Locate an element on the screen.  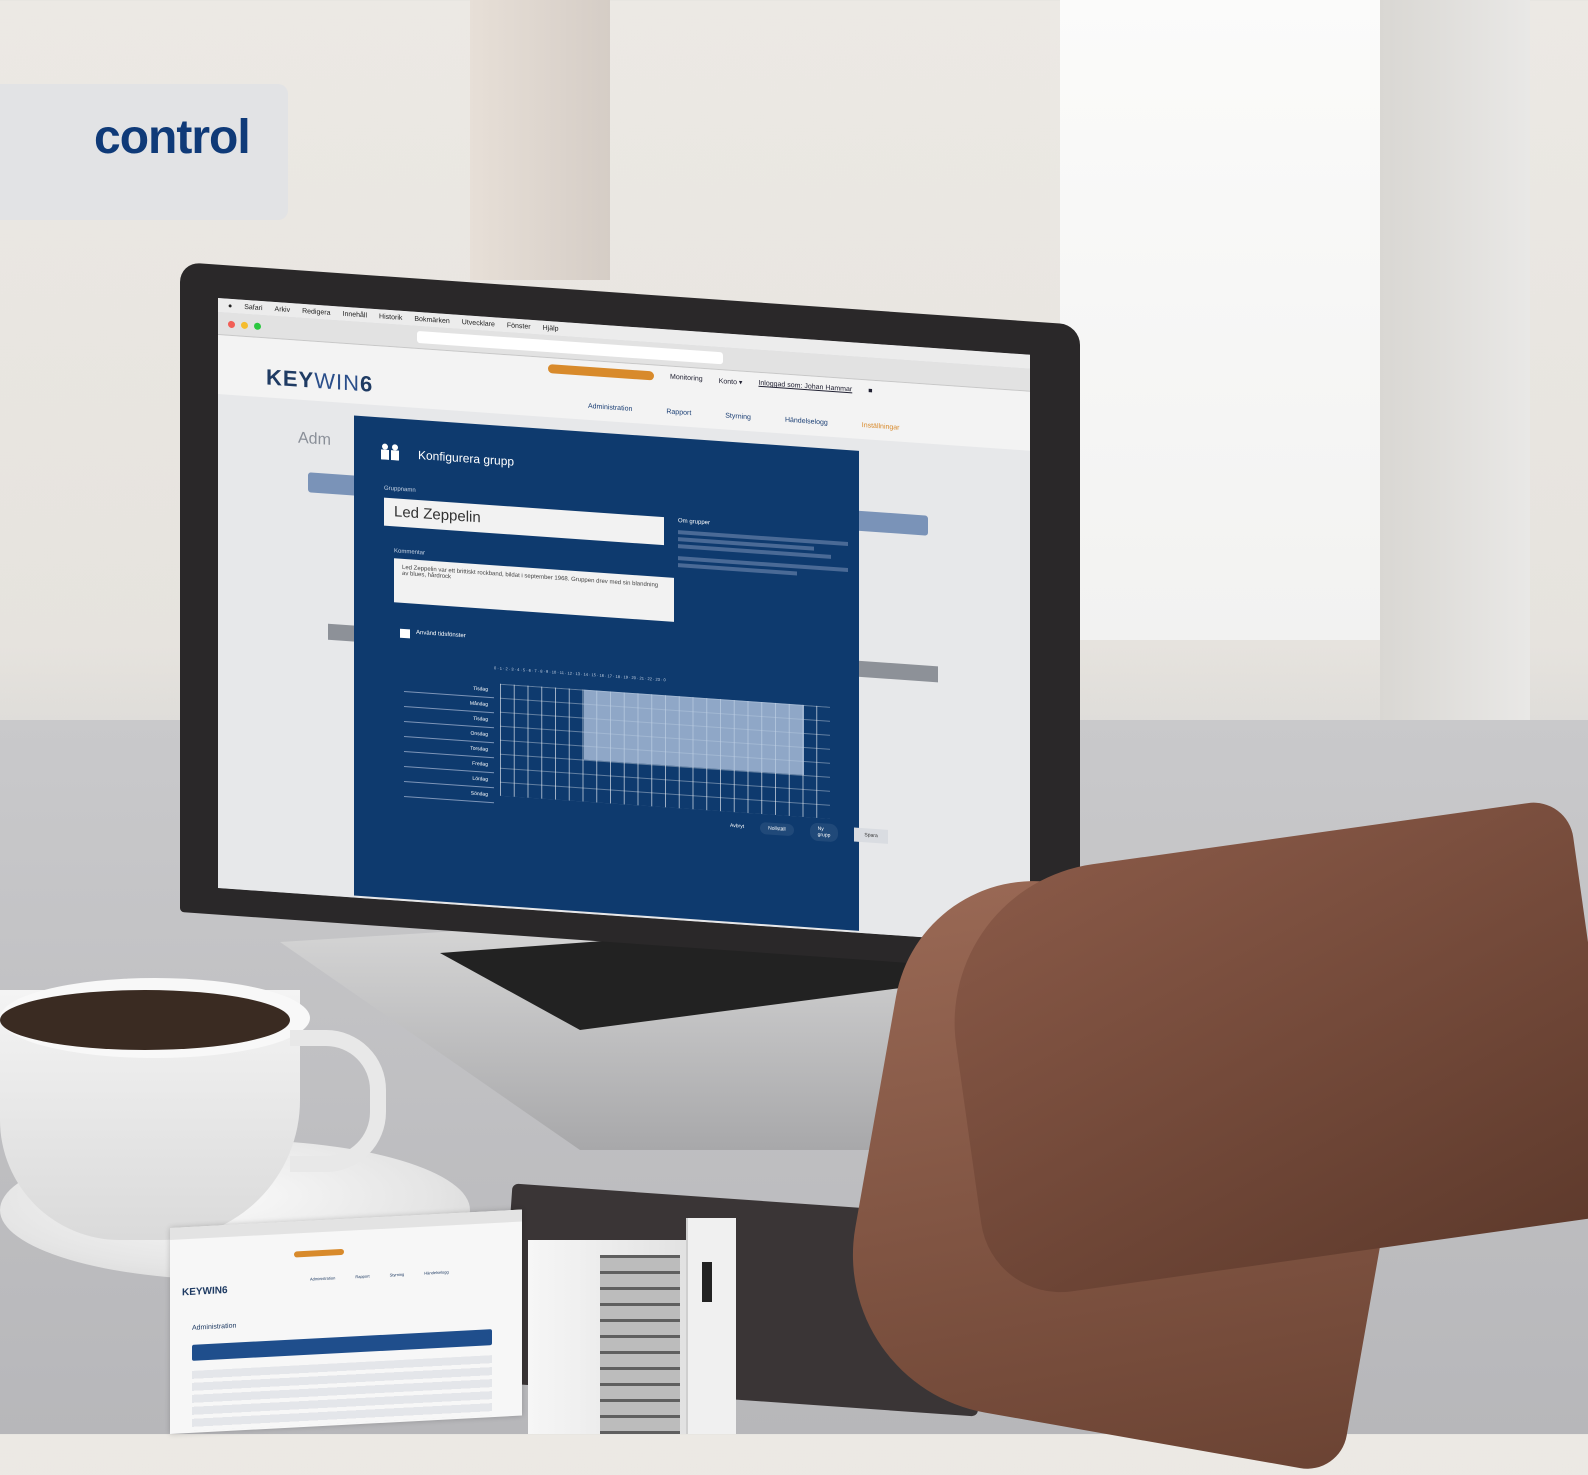
coffee is located at coordinates (145, 1020).